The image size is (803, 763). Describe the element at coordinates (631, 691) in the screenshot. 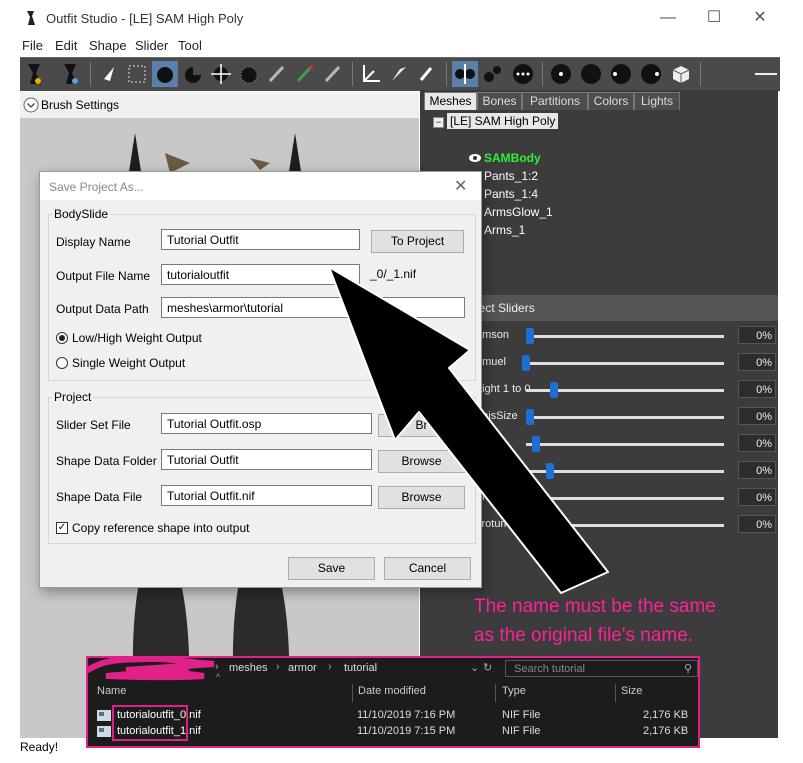

I see `column-size: Size` at that location.